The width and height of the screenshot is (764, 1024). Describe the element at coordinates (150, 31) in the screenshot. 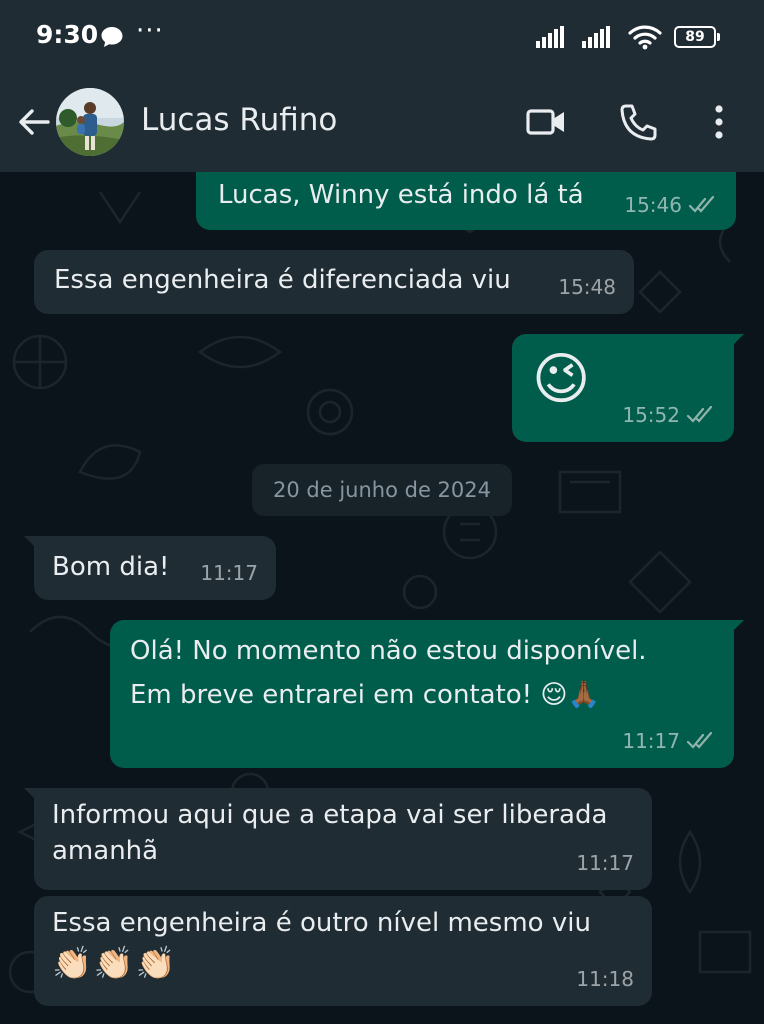

I see `more-notifications-indicator: ···` at that location.